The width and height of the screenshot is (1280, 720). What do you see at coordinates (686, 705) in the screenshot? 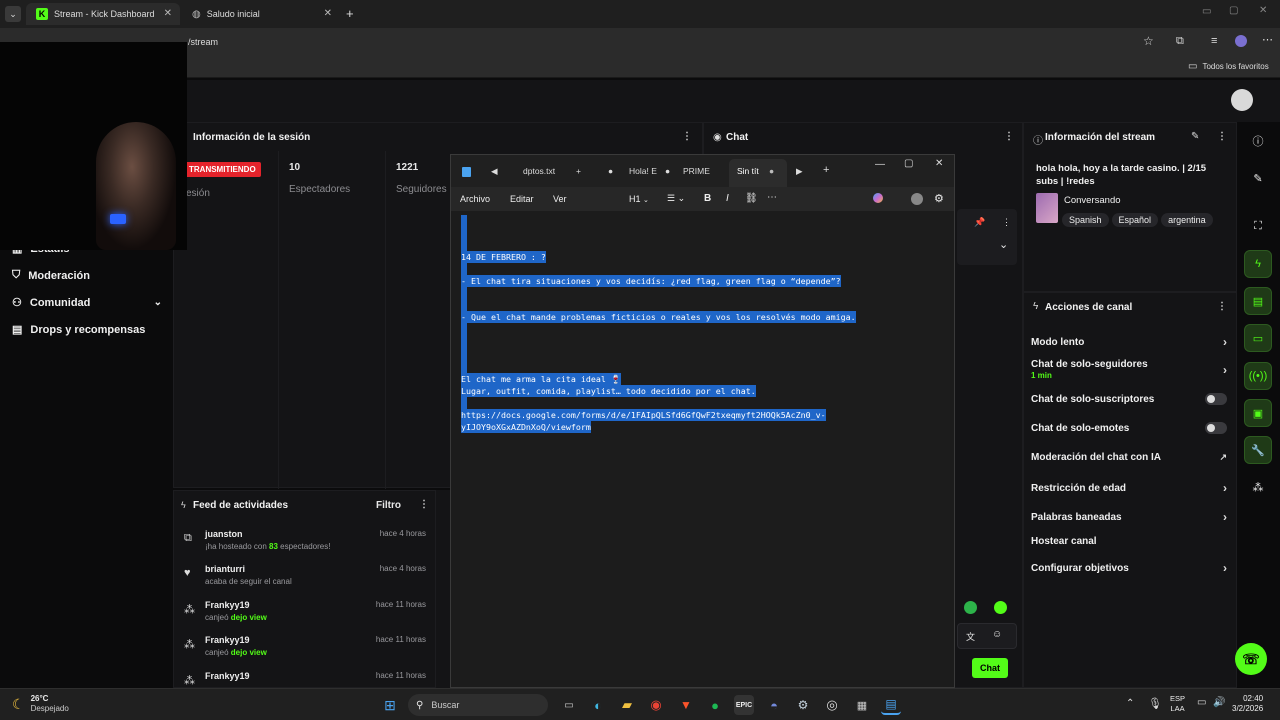
I see `brave-icon: ▼` at bounding box center [686, 705].